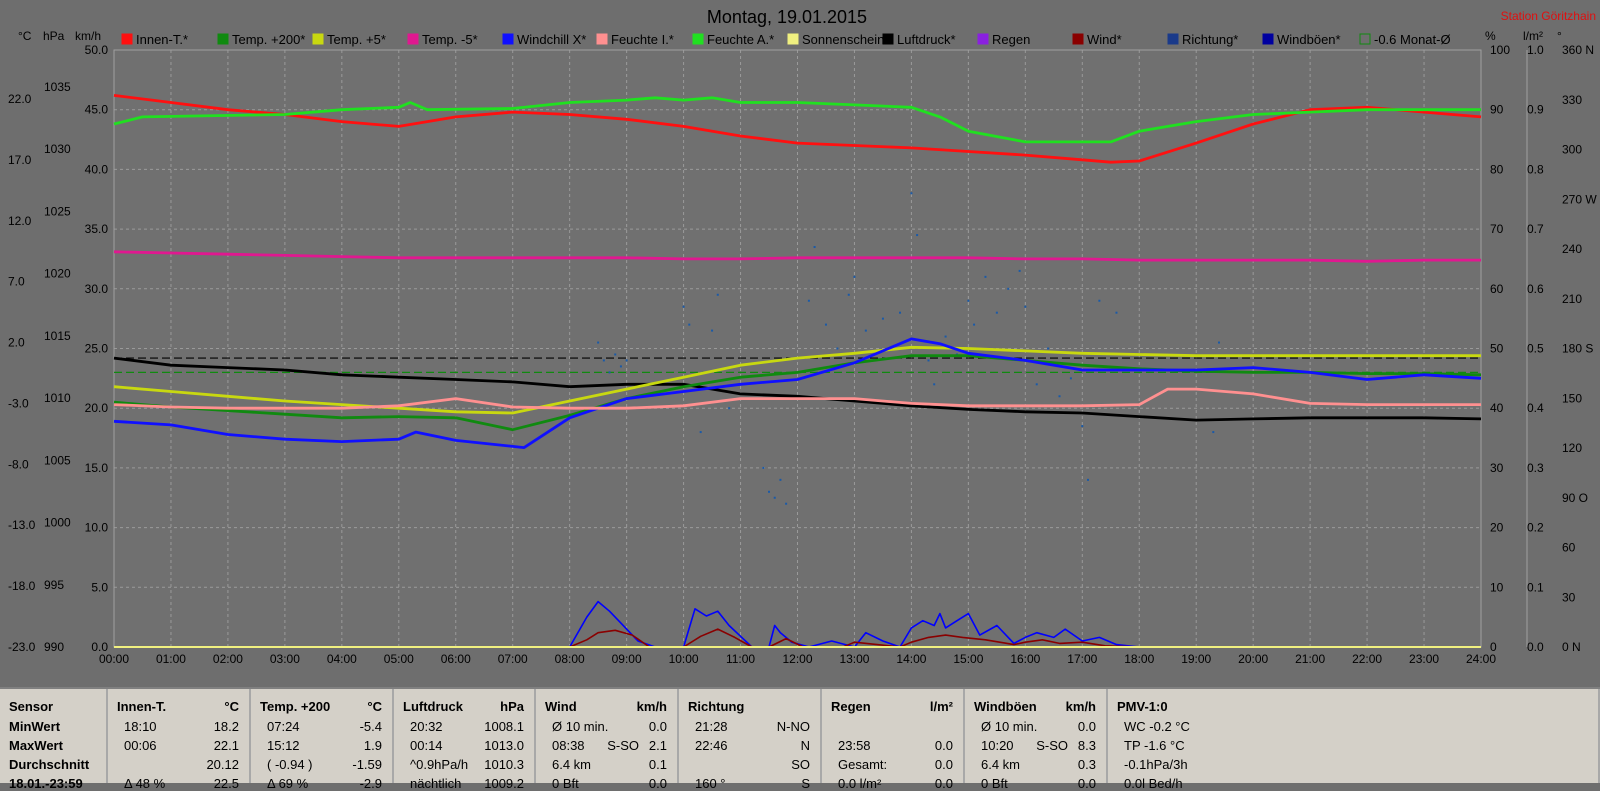 The image size is (1600, 791). What do you see at coordinates (1569, 548) in the screenshot?
I see `y-tick-deg: 60` at bounding box center [1569, 548].